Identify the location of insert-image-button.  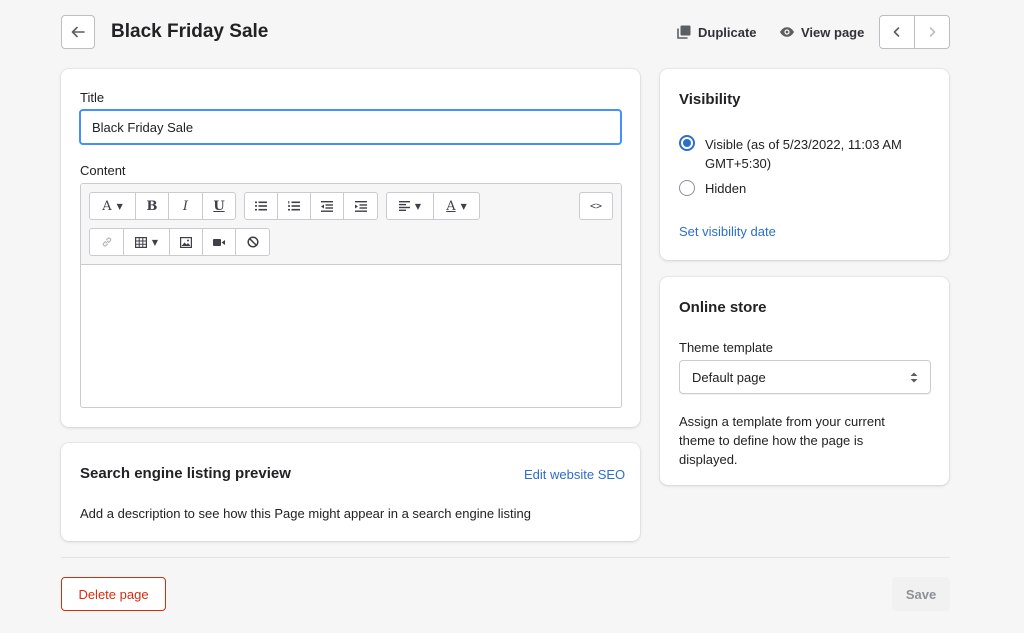
(186, 242).